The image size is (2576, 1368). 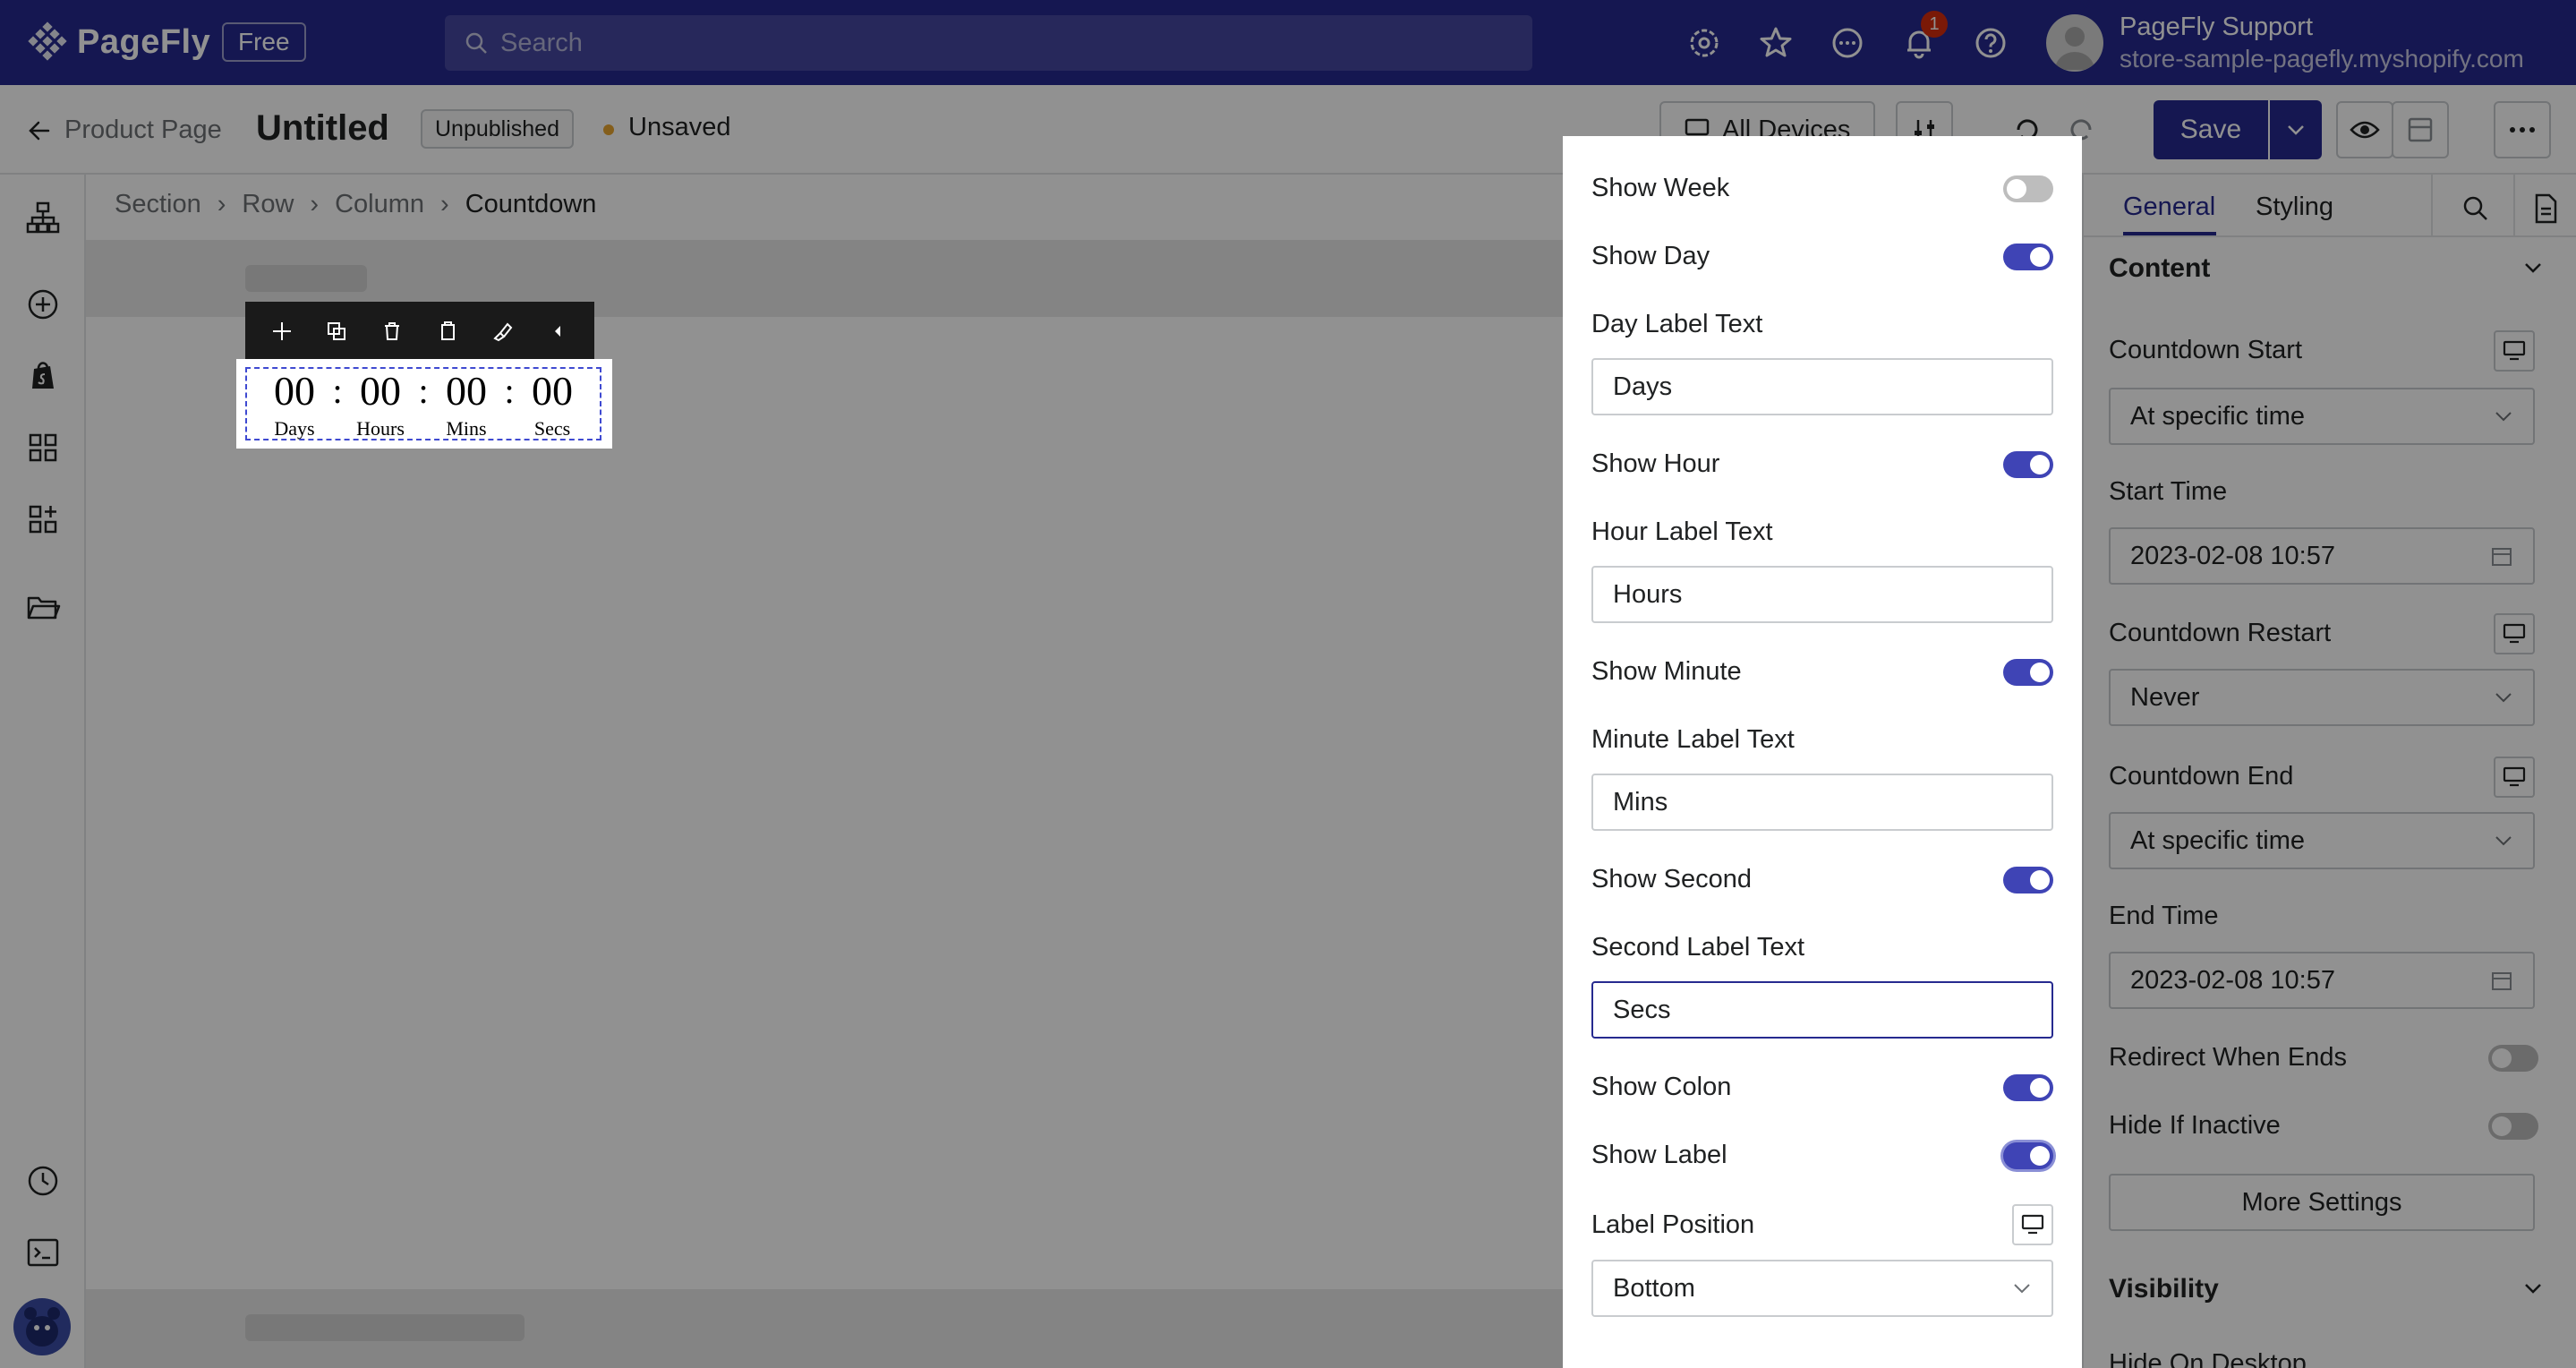 I want to click on end-time-value: 2023-02-08 10:57, so click(x=2232, y=980).